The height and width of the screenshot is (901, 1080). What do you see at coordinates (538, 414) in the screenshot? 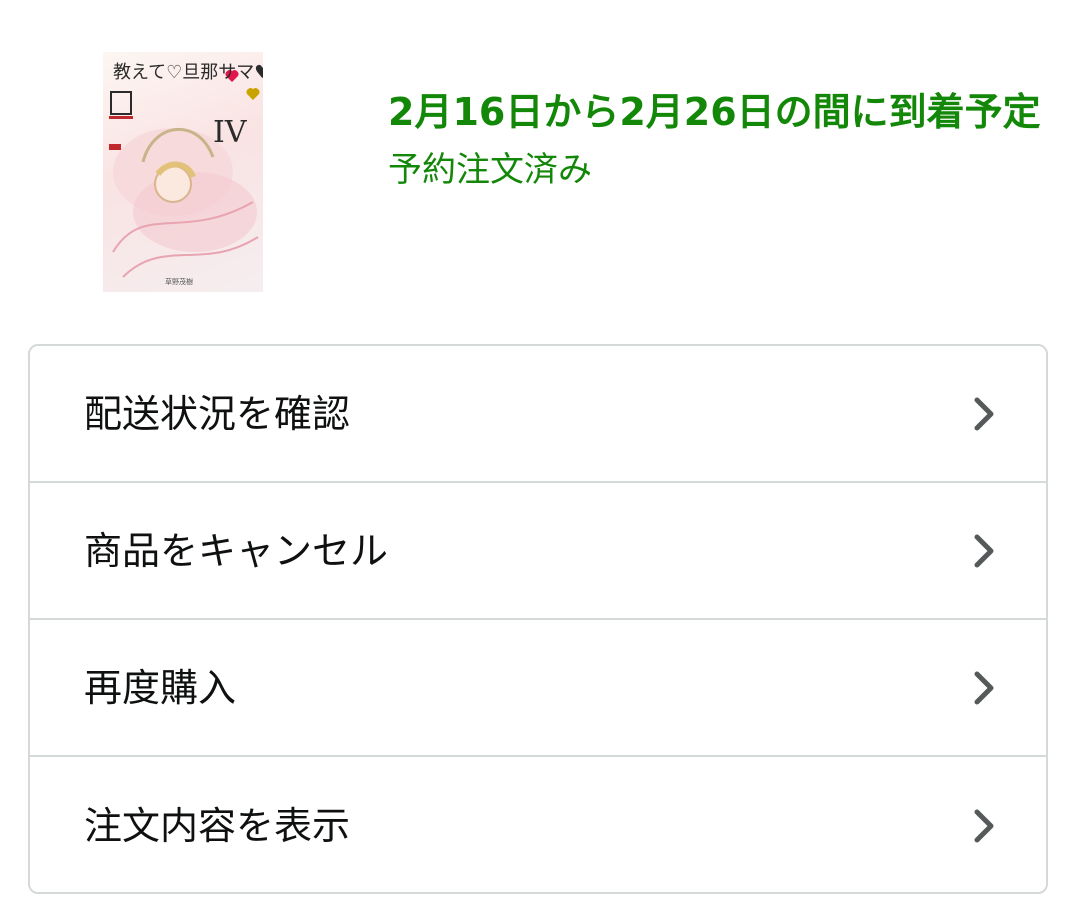
I see `track-package-button: 配送状況を確認` at bounding box center [538, 414].